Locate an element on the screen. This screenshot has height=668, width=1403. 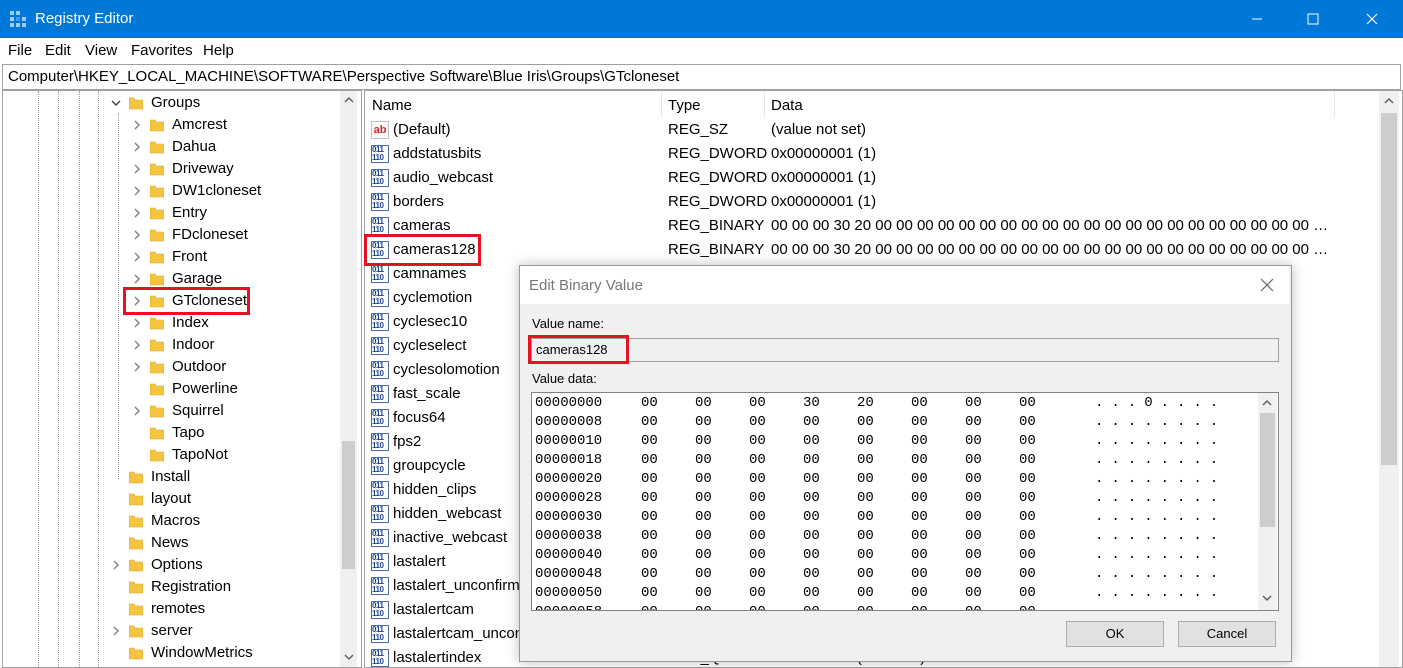
tree-item-label: server is located at coordinates (172, 630).